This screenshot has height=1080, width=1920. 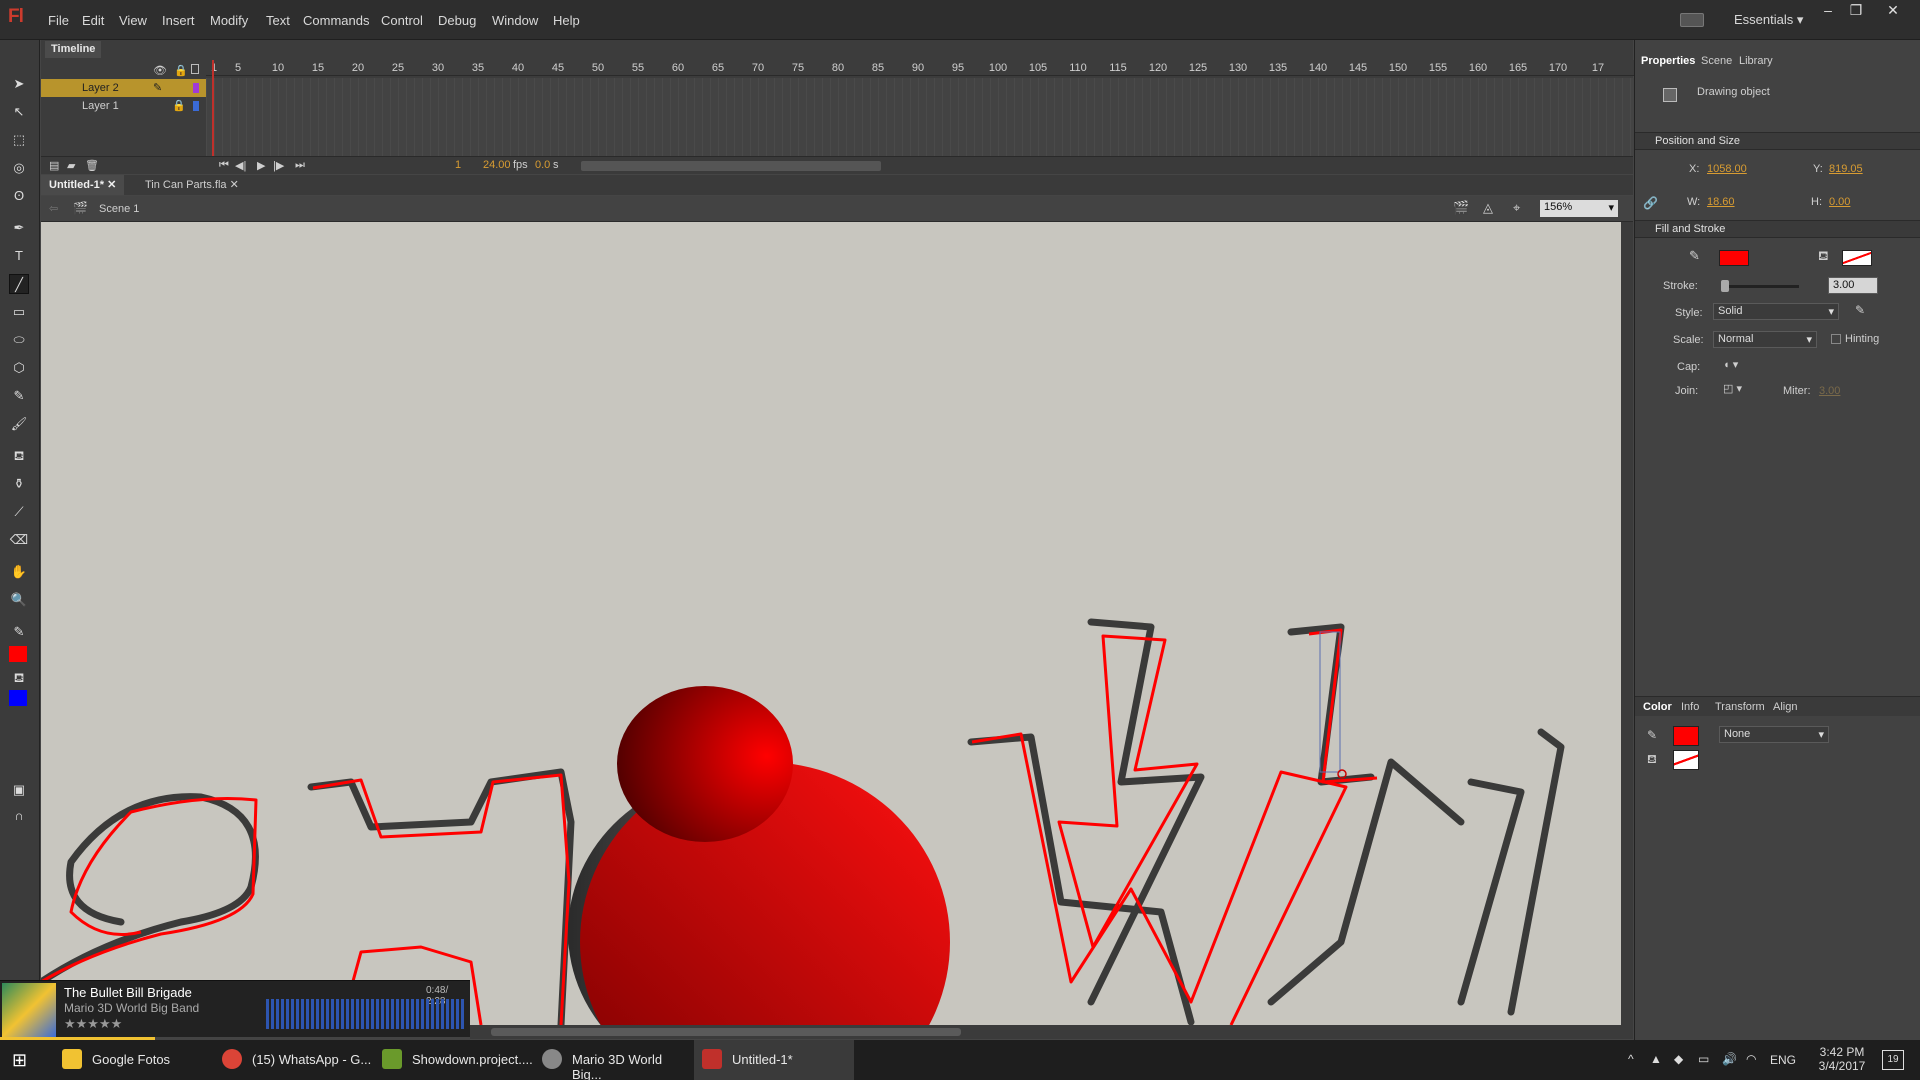 I want to click on edit-stroke-style-icon: ✎, so click(x=1860, y=310).